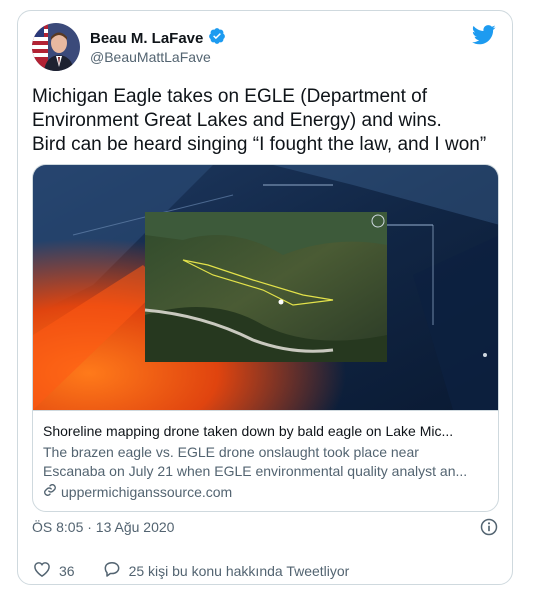  I want to click on avatar, so click(56, 47).